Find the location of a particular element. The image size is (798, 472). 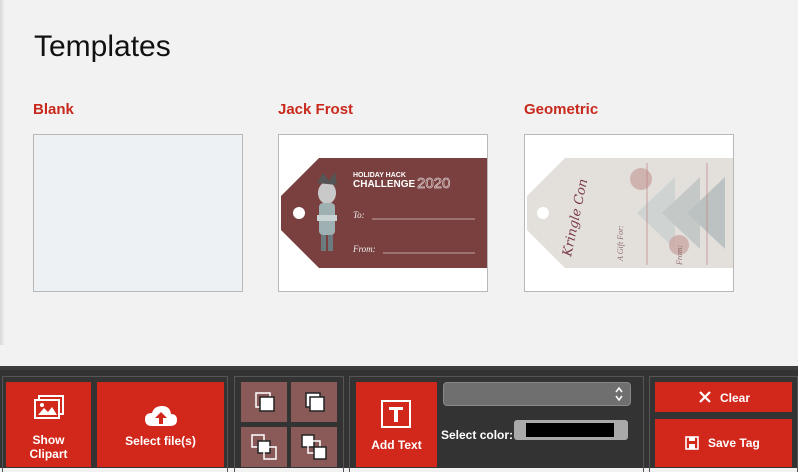

bring-to-front-button is located at coordinates (264, 447).